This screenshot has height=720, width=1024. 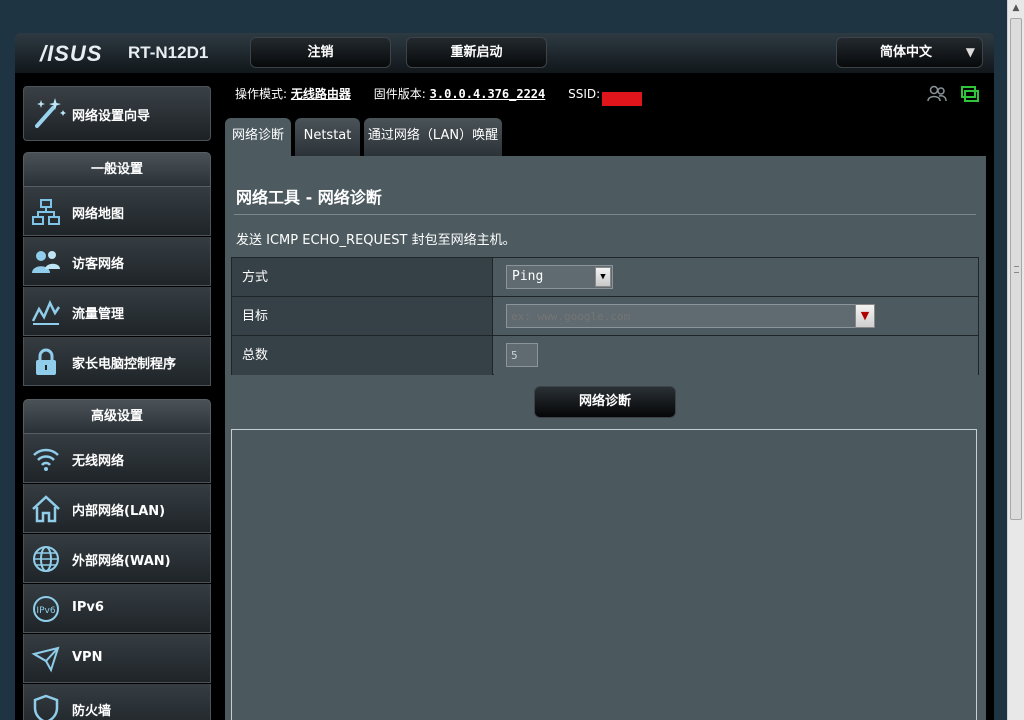 What do you see at coordinates (865, 316) in the screenshot?
I see `target-dropdown-icon: ▼` at bounding box center [865, 316].